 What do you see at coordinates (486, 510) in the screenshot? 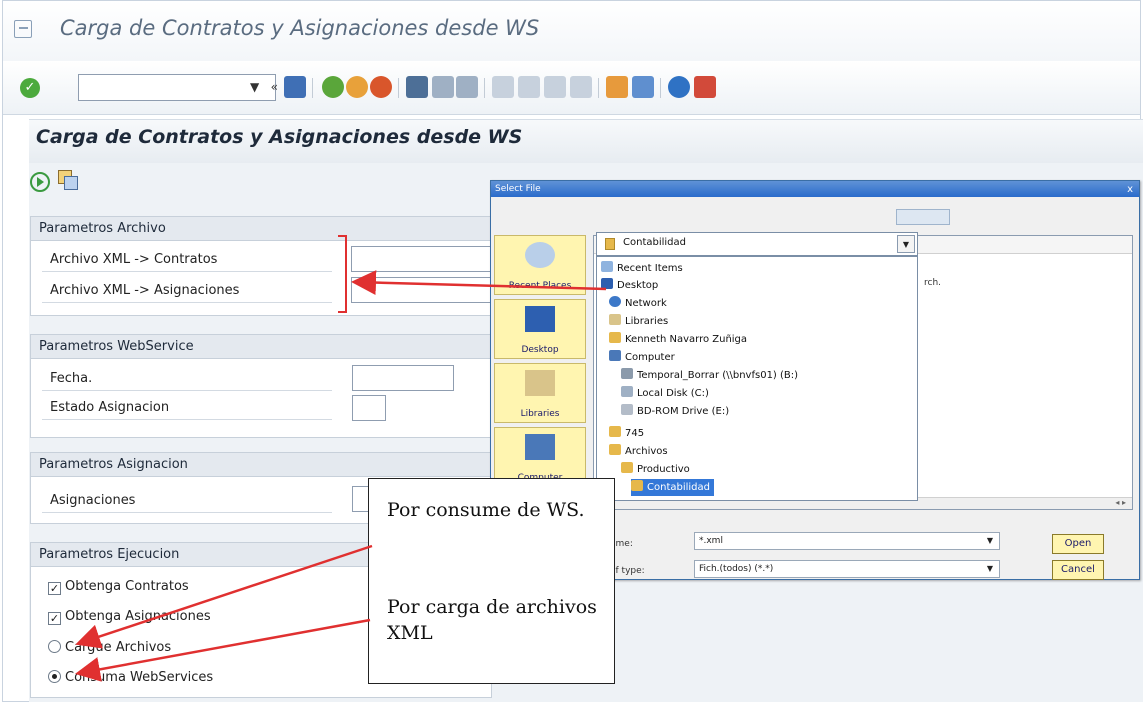
I see `callout-text-ws: Por consume de WS.` at bounding box center [486, 510].